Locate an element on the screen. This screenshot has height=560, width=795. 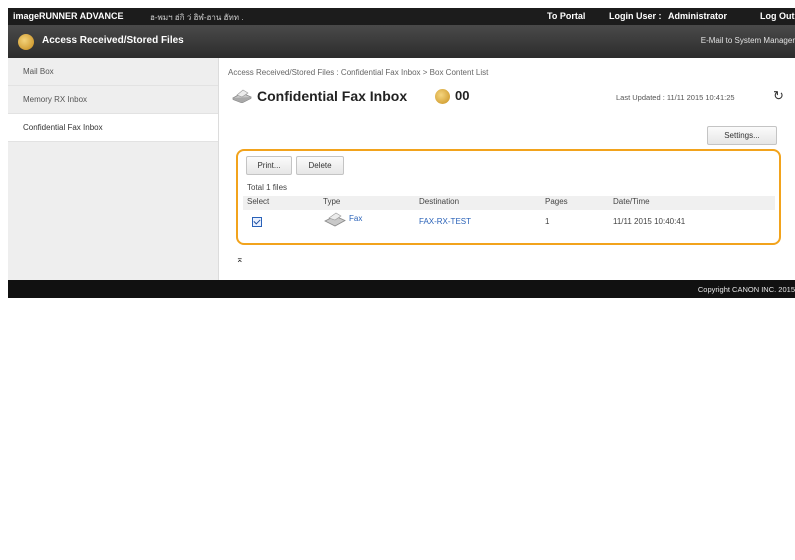
sidebar-item-mail-box: Mail Box is located at coordinates (113, 72).